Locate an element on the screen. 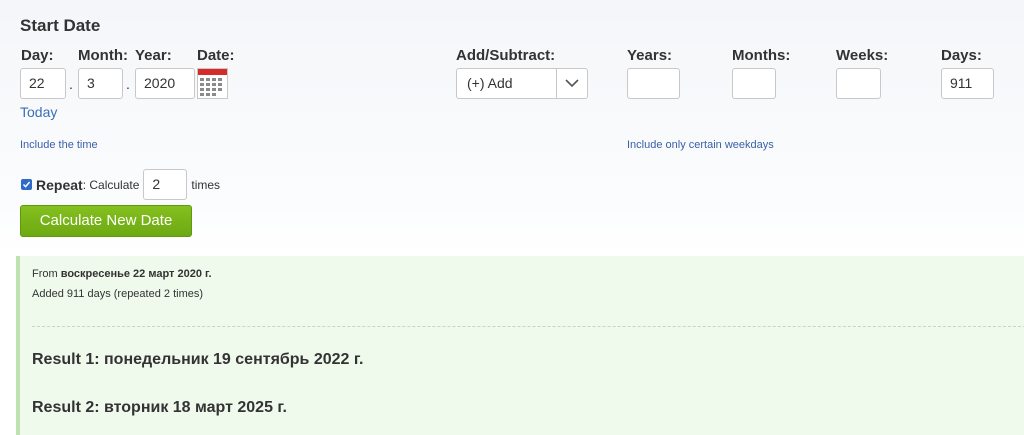  repeat-suffix: times is located at coordinates (206, 184).